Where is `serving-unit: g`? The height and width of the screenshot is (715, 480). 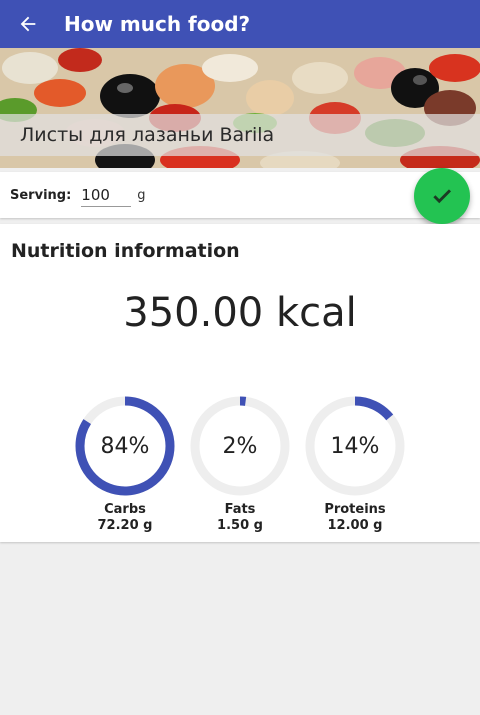 serving-unit: g is located at coordinates (141, 195).